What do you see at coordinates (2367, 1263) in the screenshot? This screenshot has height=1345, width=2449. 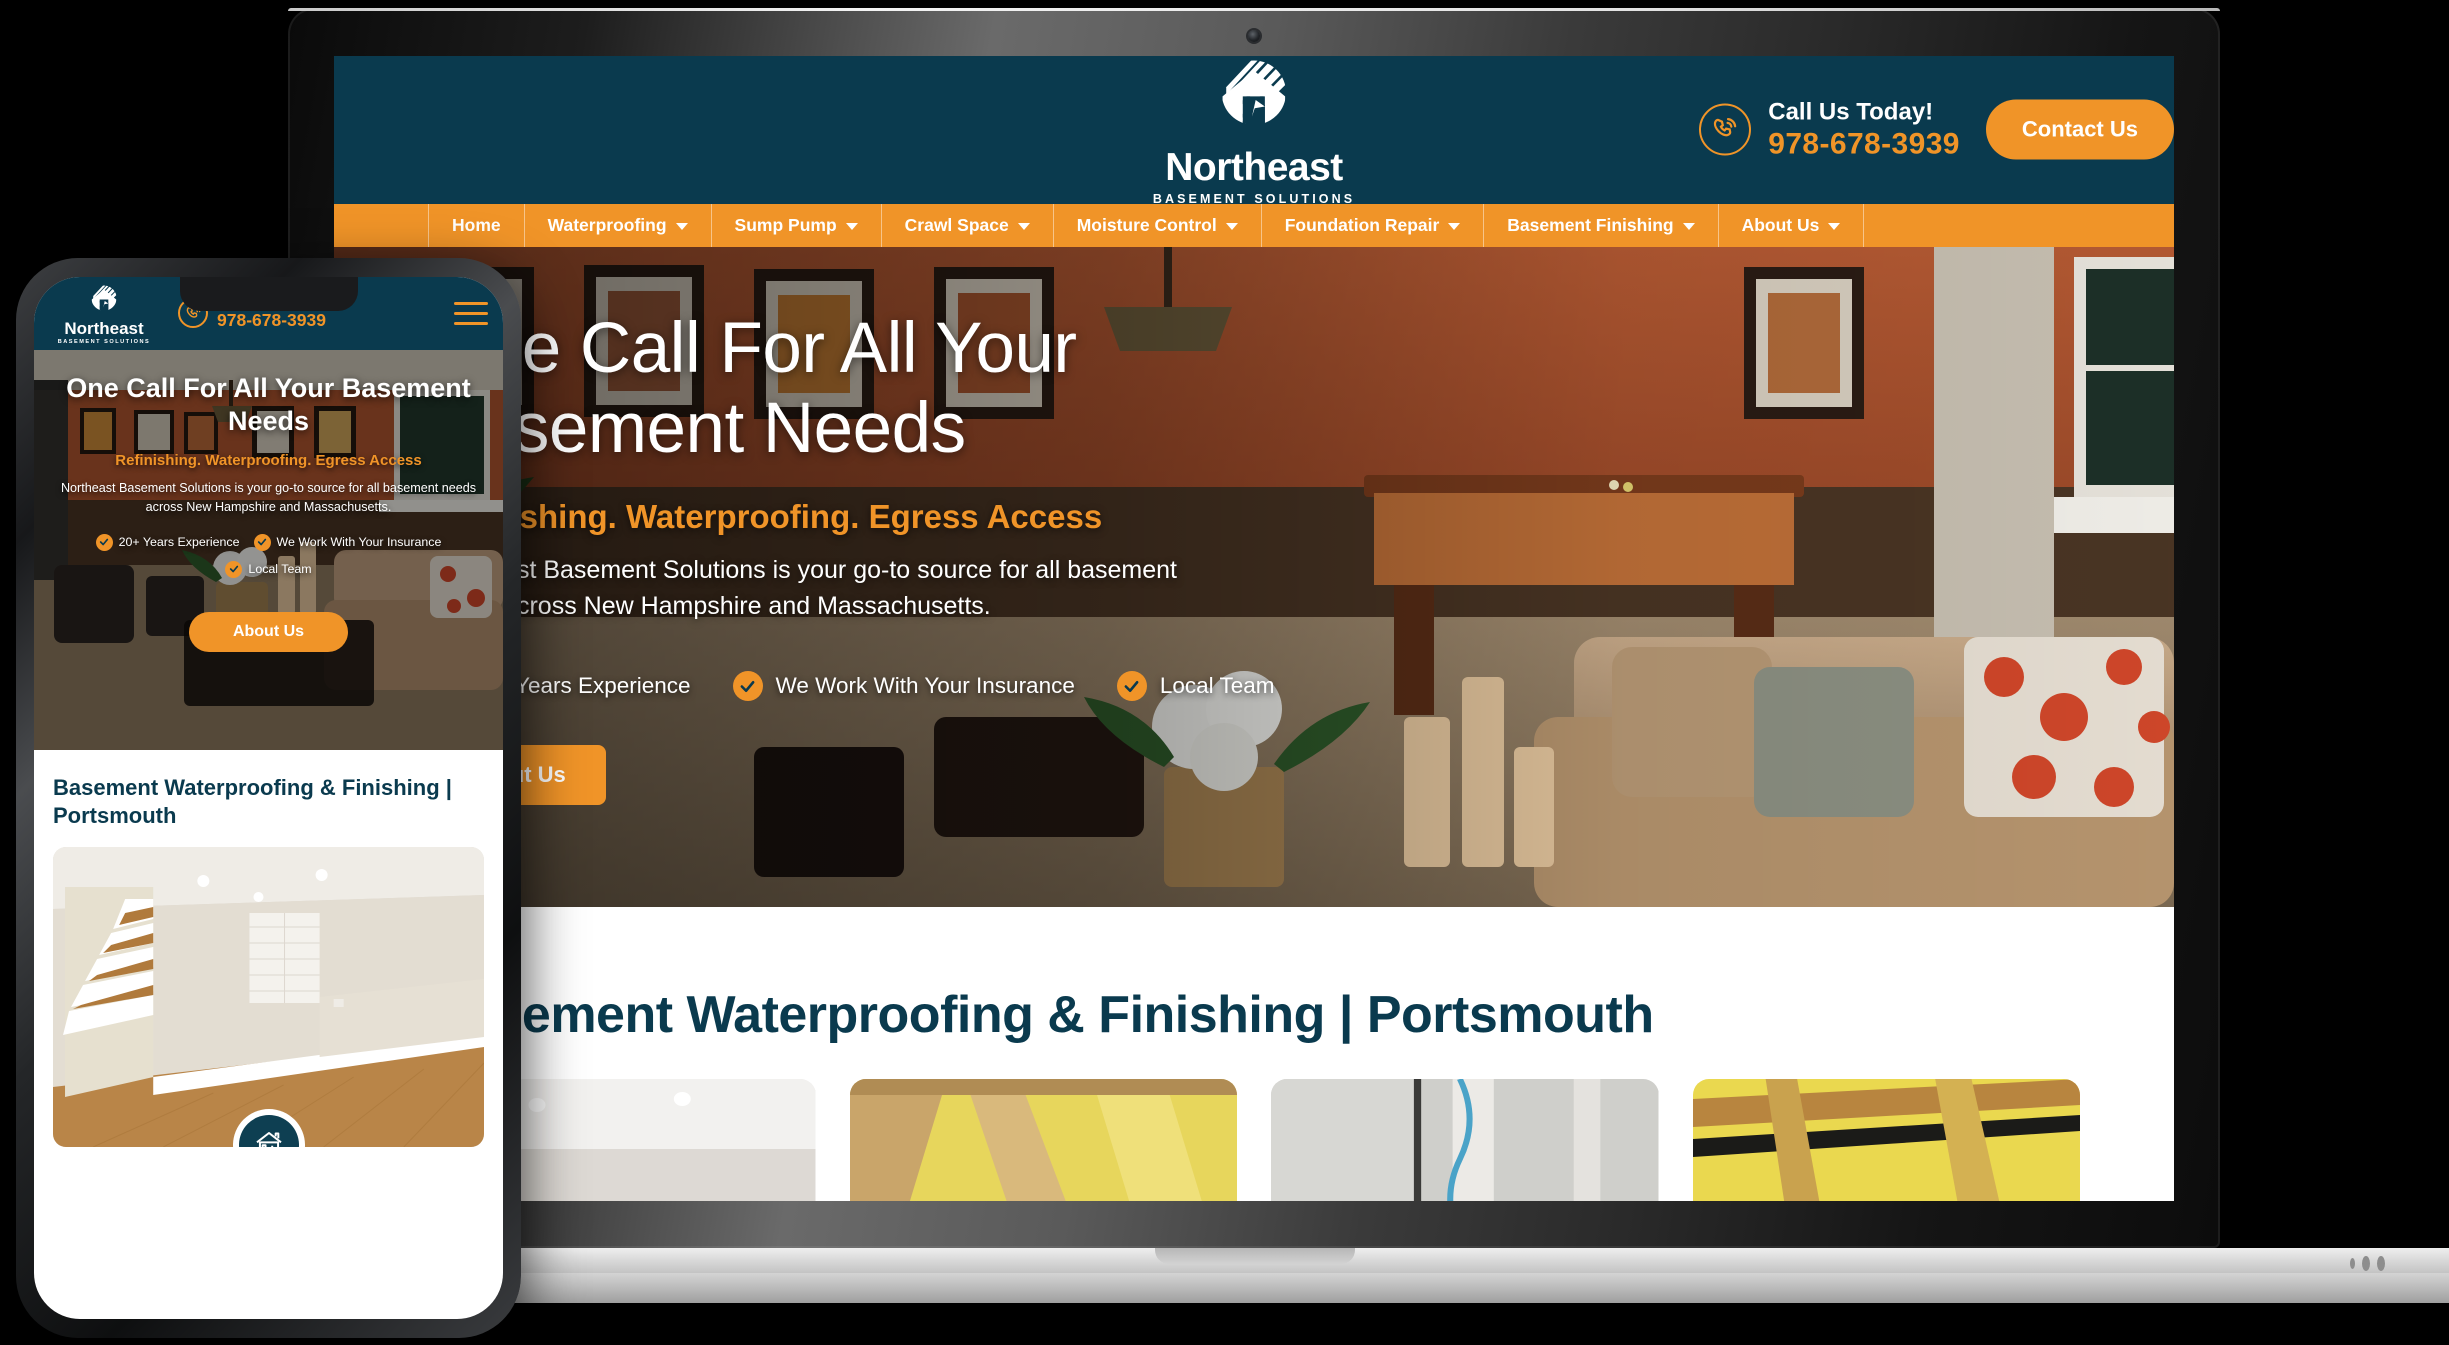 I see `laptop-speaker-icon` at bounding box center [2367, 1263].